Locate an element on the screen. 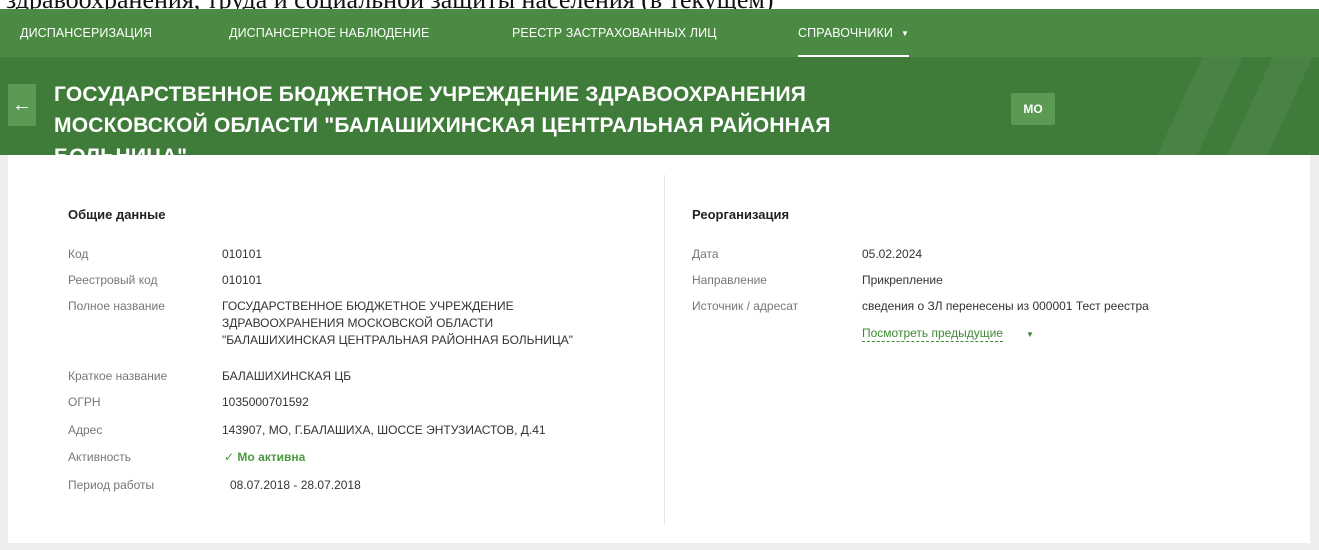 The height and width of the screenshot is (550, 1319). mo-badge: МО is located at coordinates (1033, 109).